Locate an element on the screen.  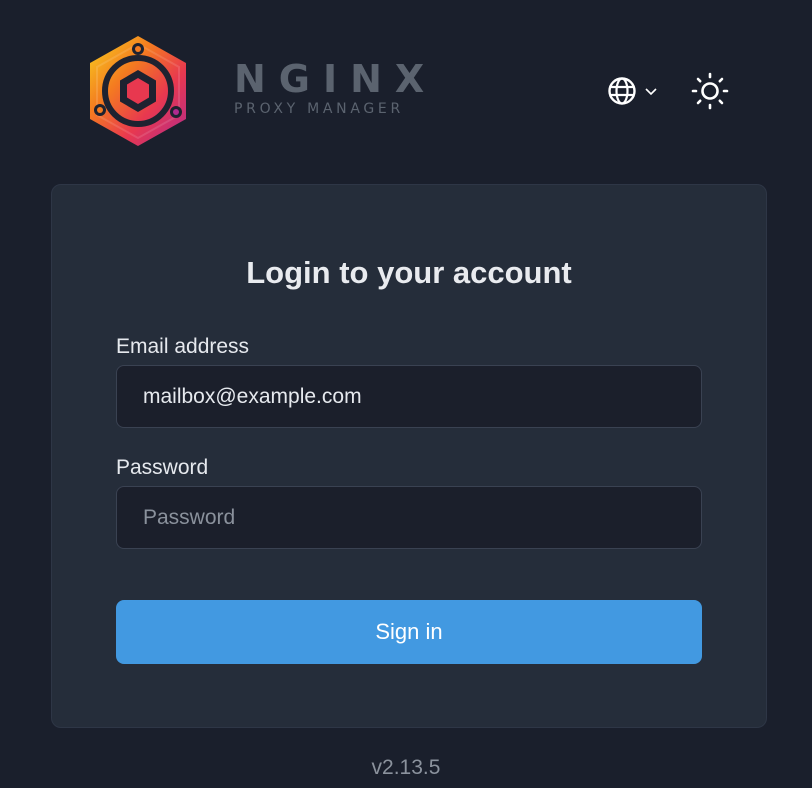
password-field is located at coordinates (409, 517).